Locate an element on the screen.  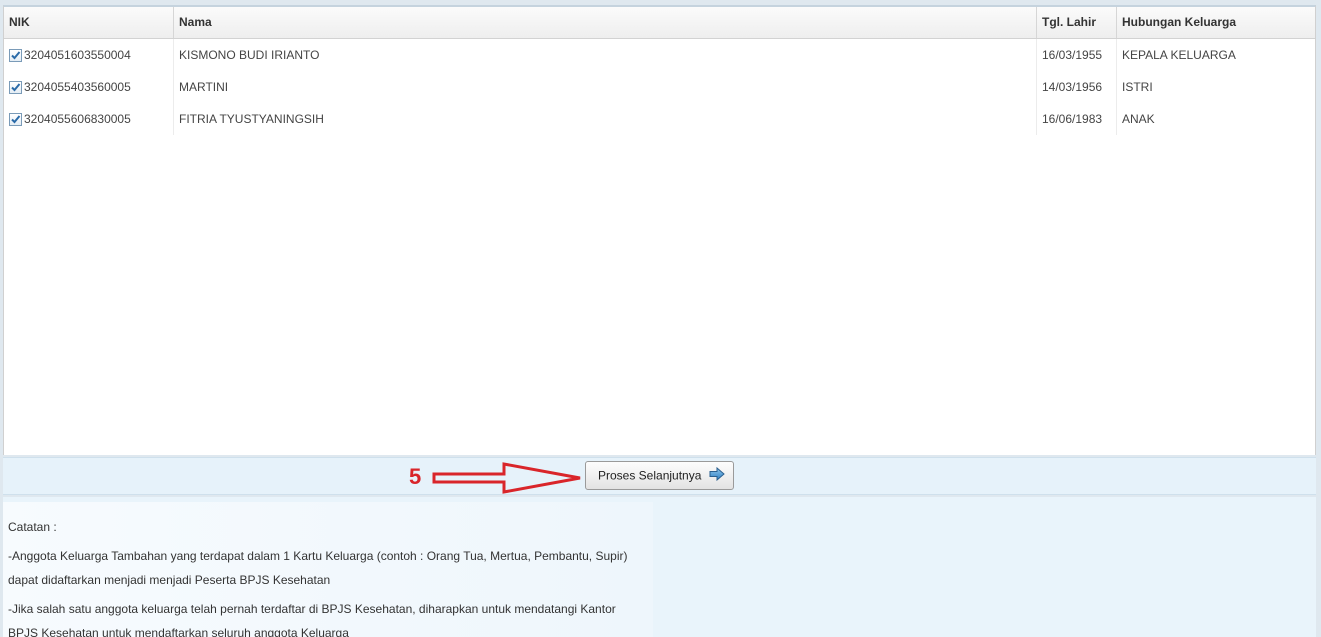
cell-nama: FITRIA TYUSTYANINGSIH is located at coordinates (605, 119).